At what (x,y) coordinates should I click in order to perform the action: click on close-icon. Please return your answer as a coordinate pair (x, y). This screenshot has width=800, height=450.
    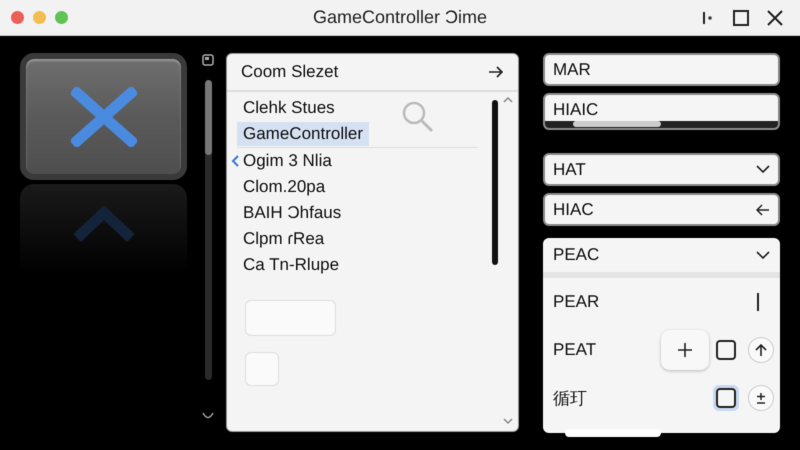
    Looking at the image, I should click on (775, 18).